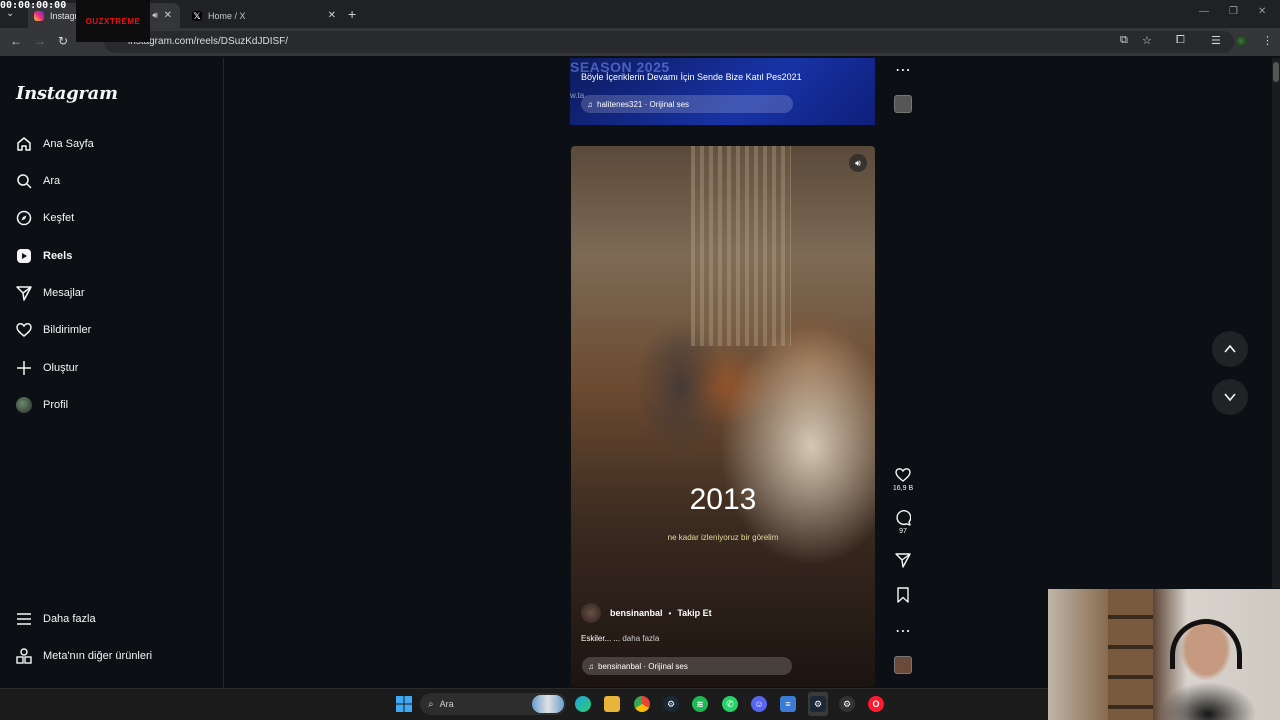 This screenshot has width=1280, height=720. I want to click on reel-description: Eskiler... ... daha fazla, so click(620, 638).